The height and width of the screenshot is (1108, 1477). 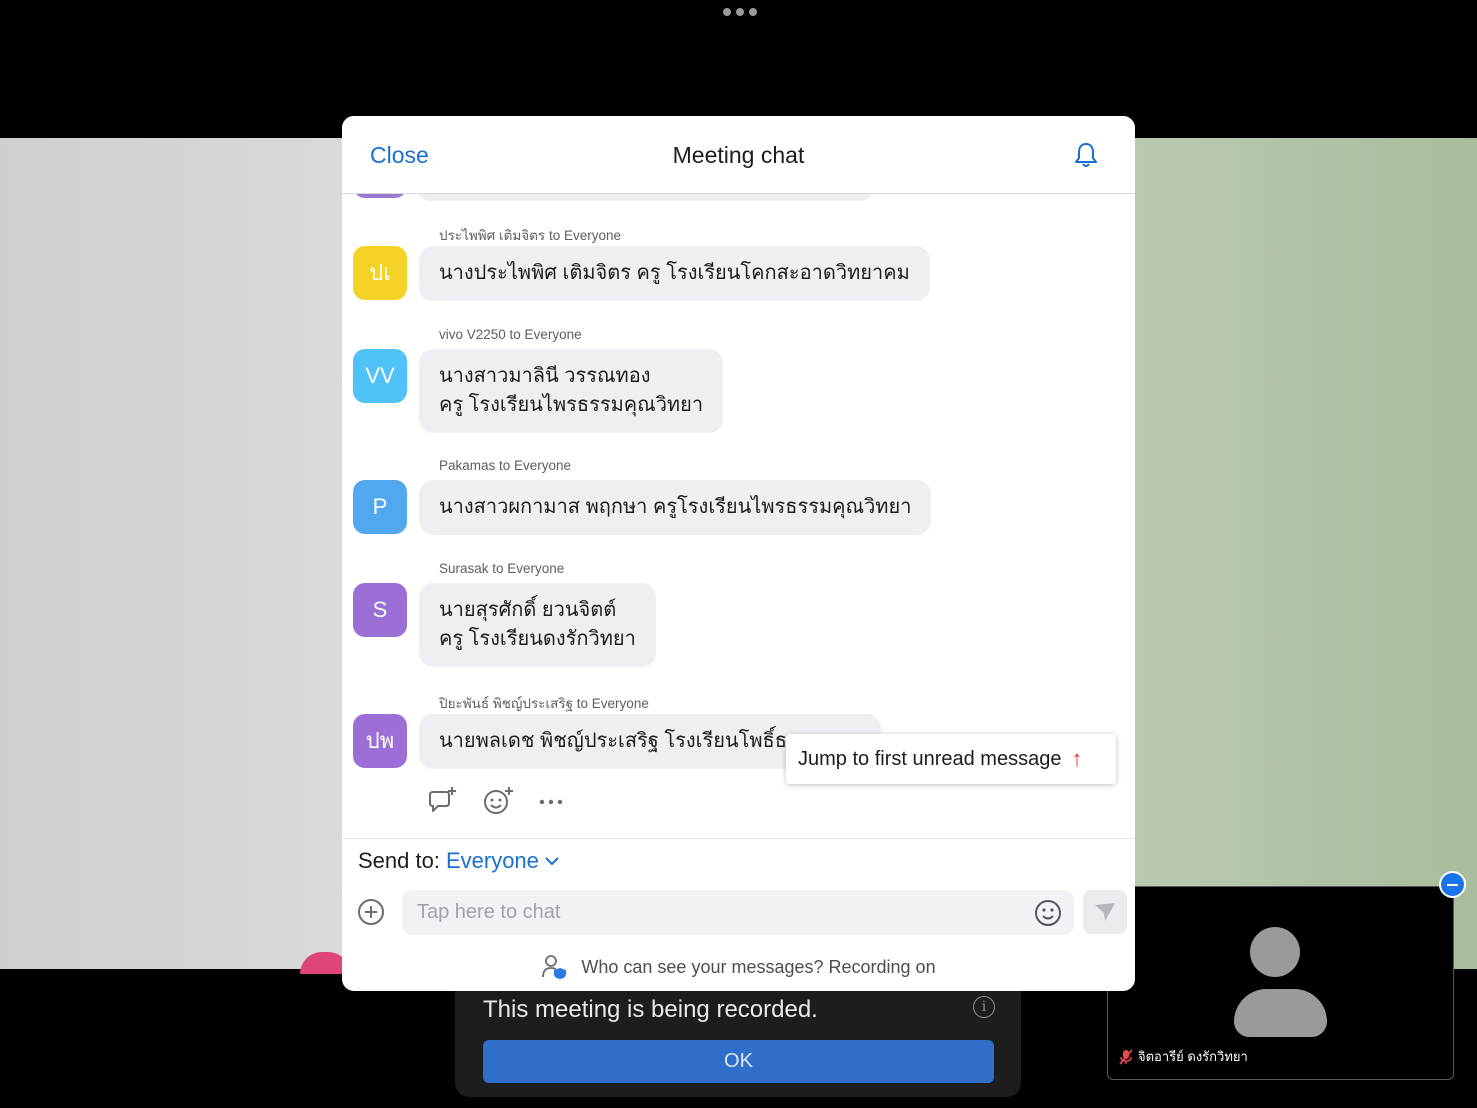 I want to click on message-sender: ปิยะพันธ์ พิชญ์ประเสริฐ to Everyone, so click(x=544, y=703).